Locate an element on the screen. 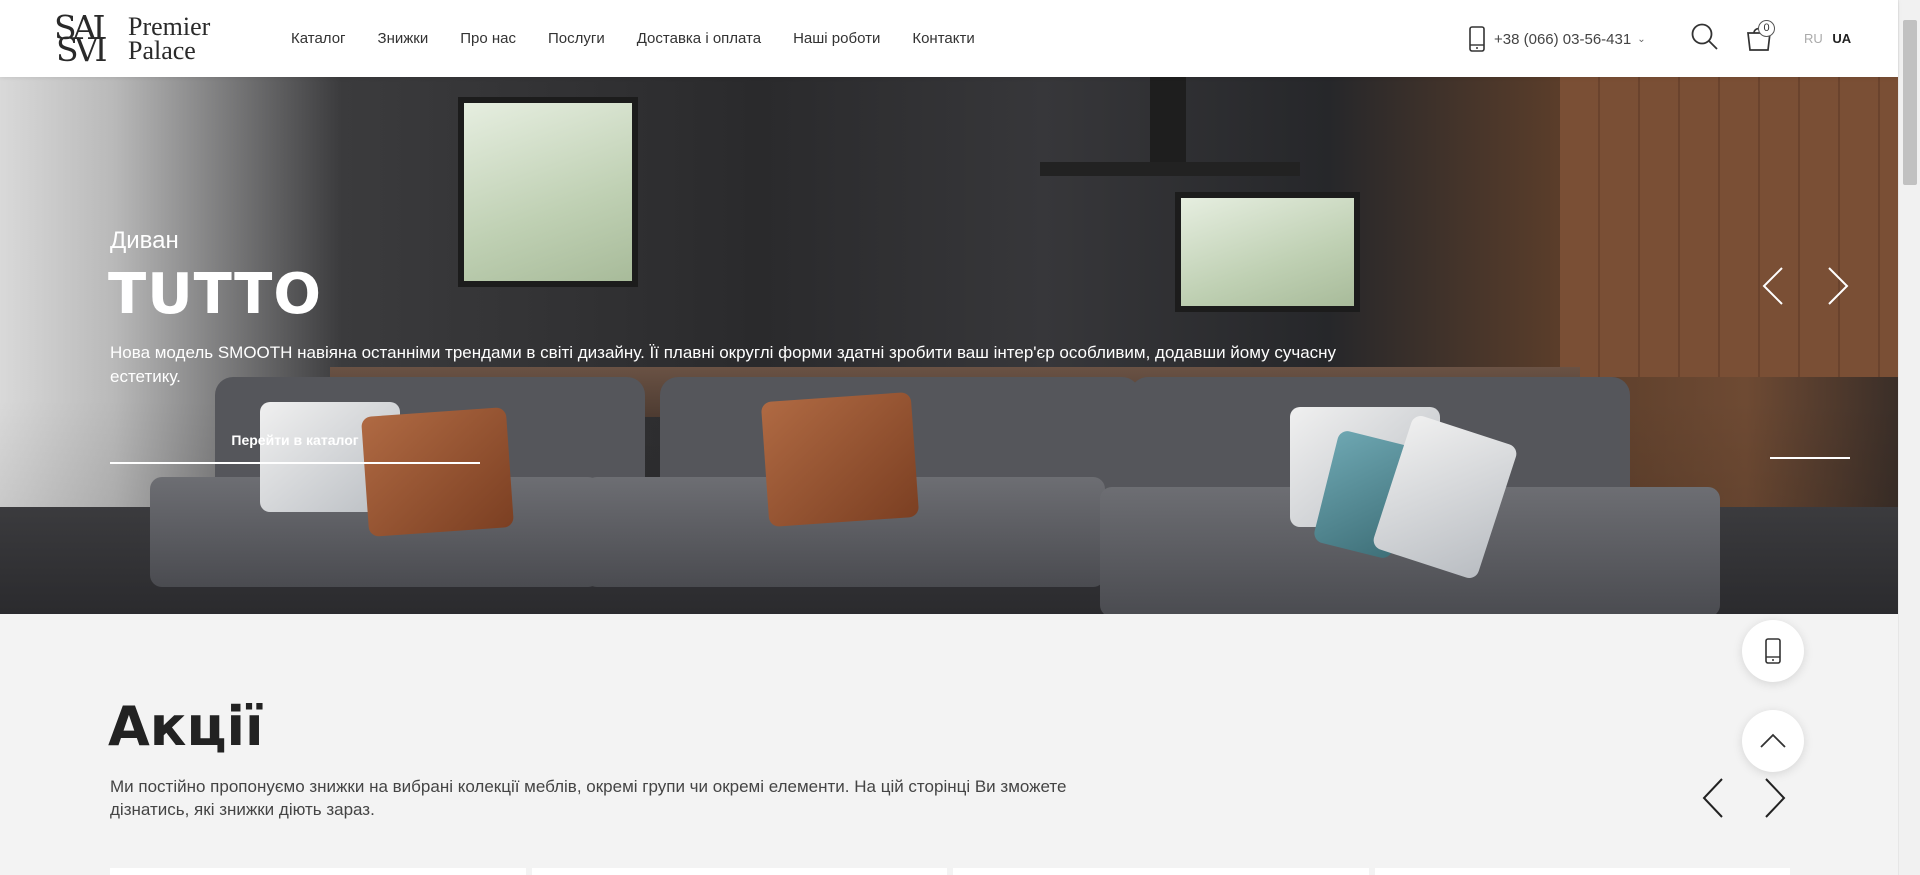 This screenshot has width=1920, height=875. promo-section-title: Акції is located at coordinates (186, 726).